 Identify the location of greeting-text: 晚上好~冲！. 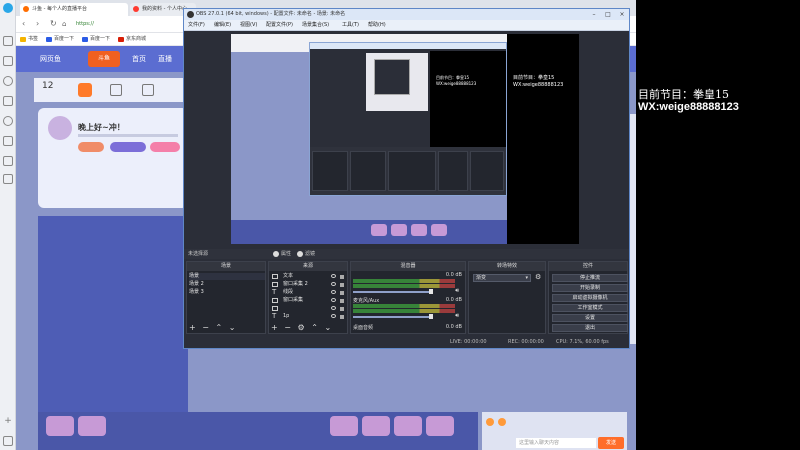
(101, 127).